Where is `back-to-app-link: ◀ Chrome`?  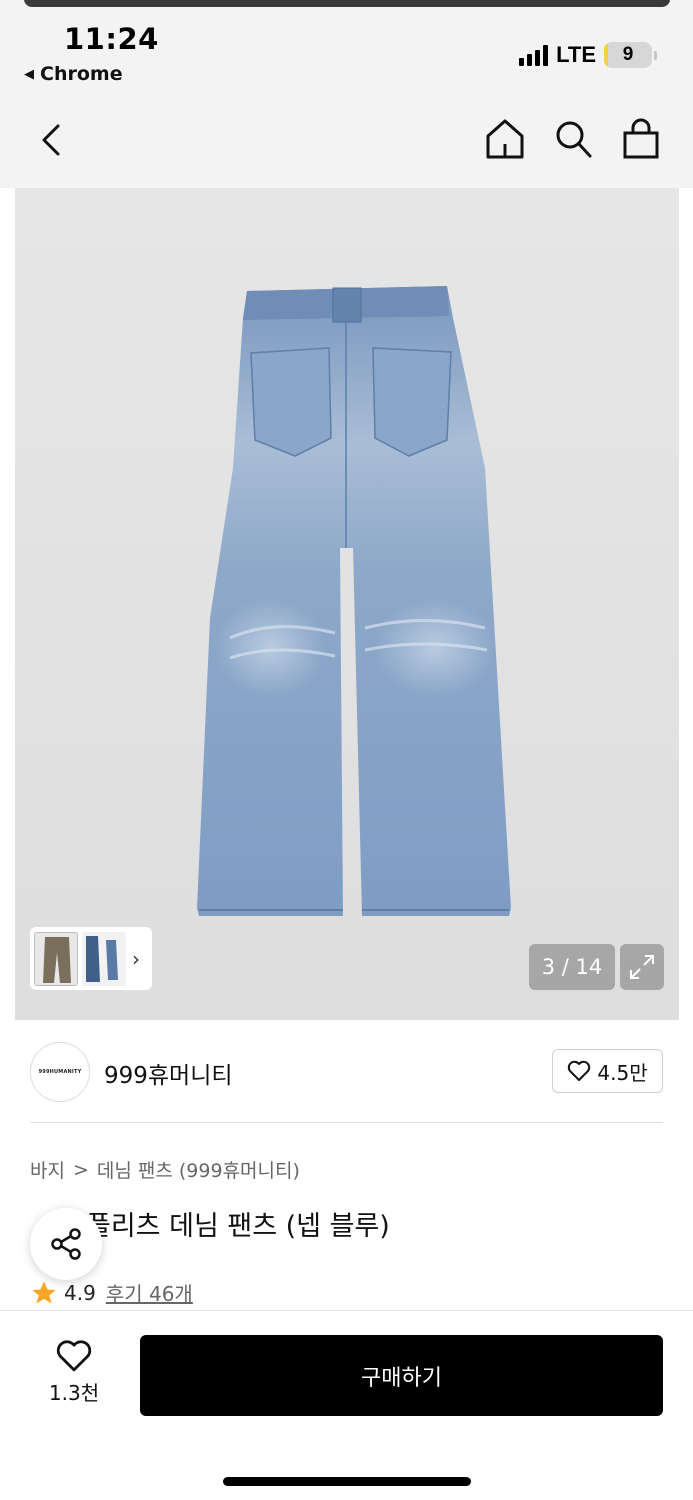 back-to-app-link: ◀ Chrome is located at coordinates (73, 74).